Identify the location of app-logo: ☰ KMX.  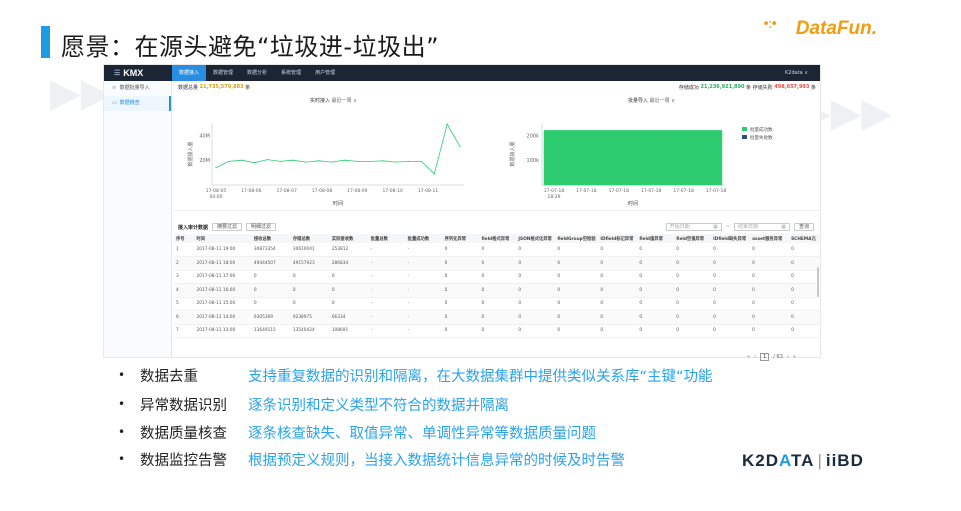
(138, 73).